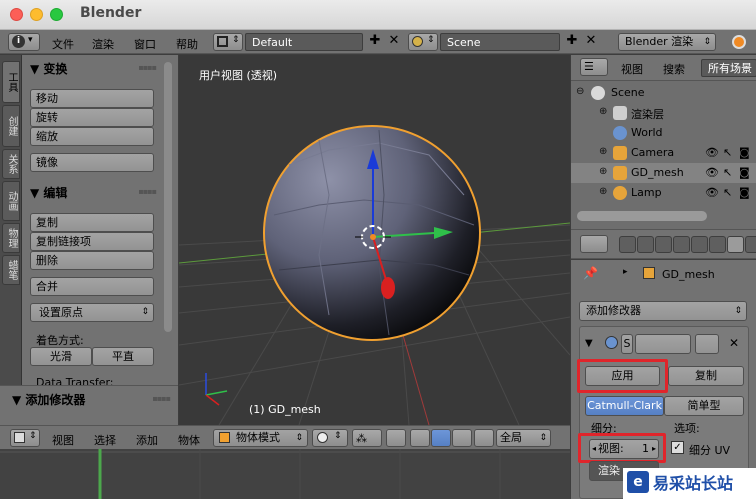 The height and width of the screenshot is (499, 756). What do you see at coordinates (123, 356) in the screenshot?
I see `shade-flat-button: 平直` at bounding box center [123, 356].